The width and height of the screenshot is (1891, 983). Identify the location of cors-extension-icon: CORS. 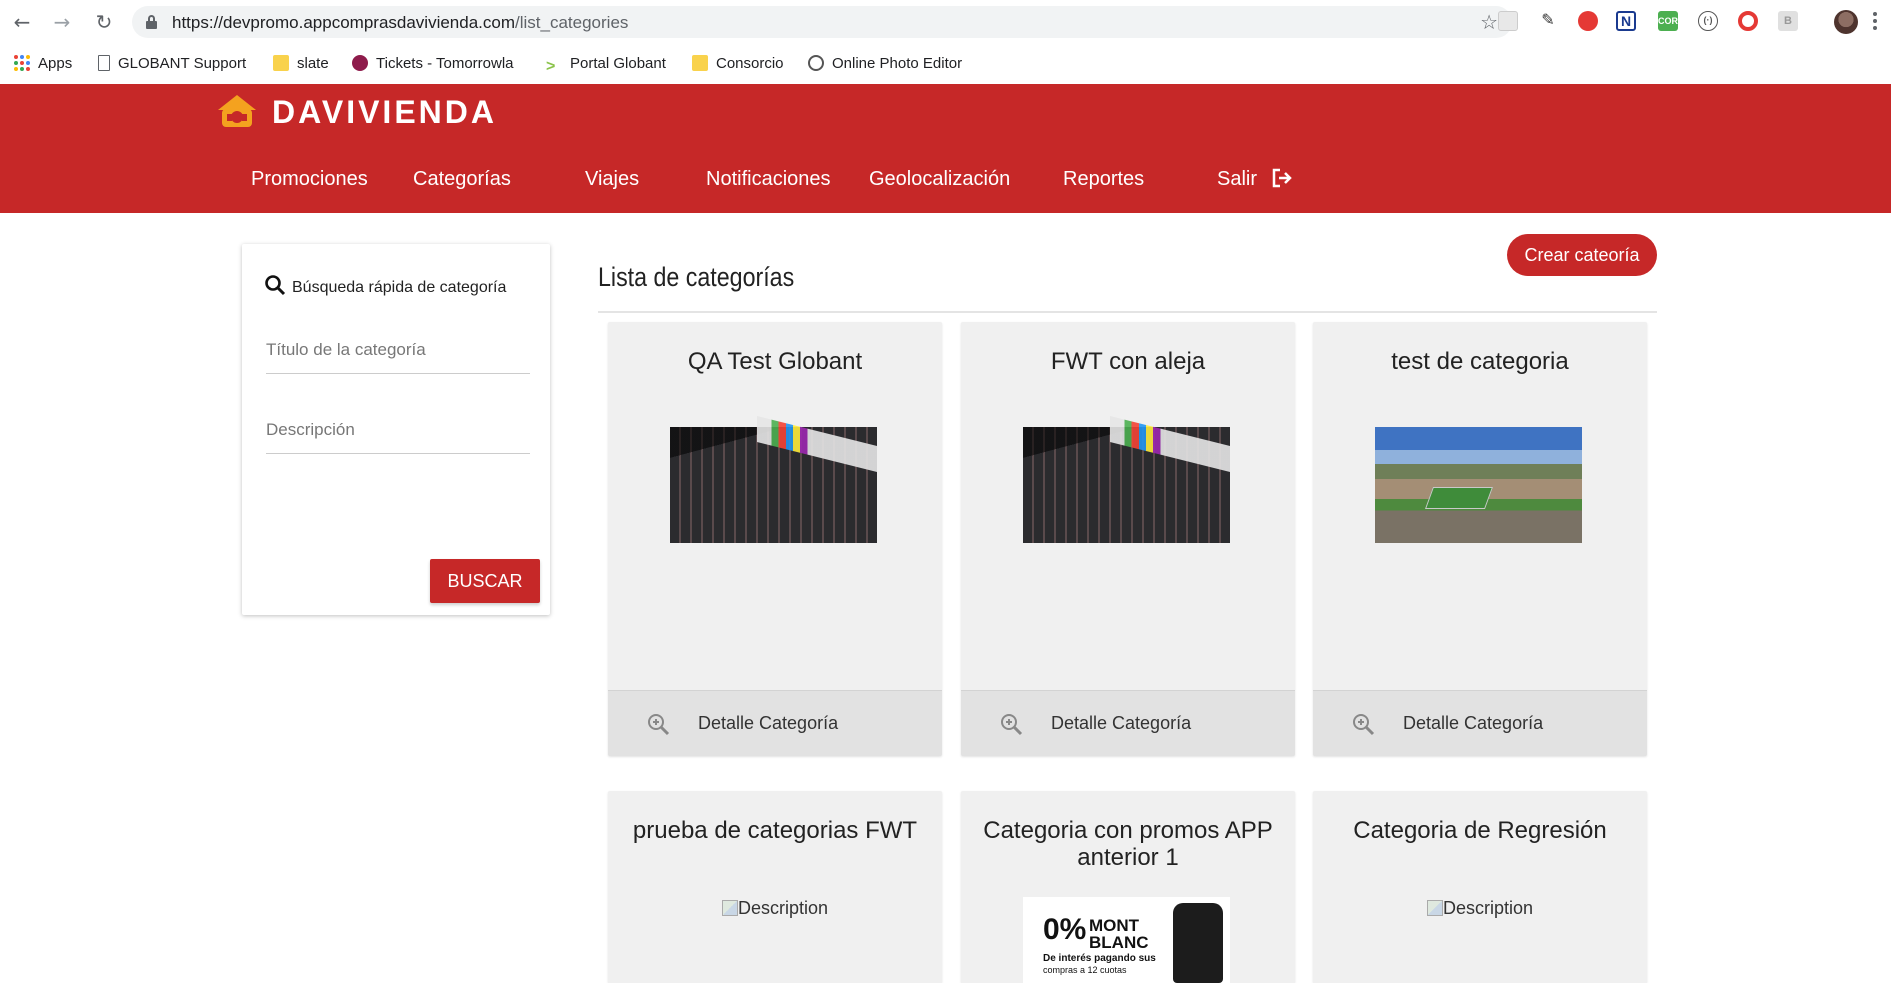
(1671, 21).